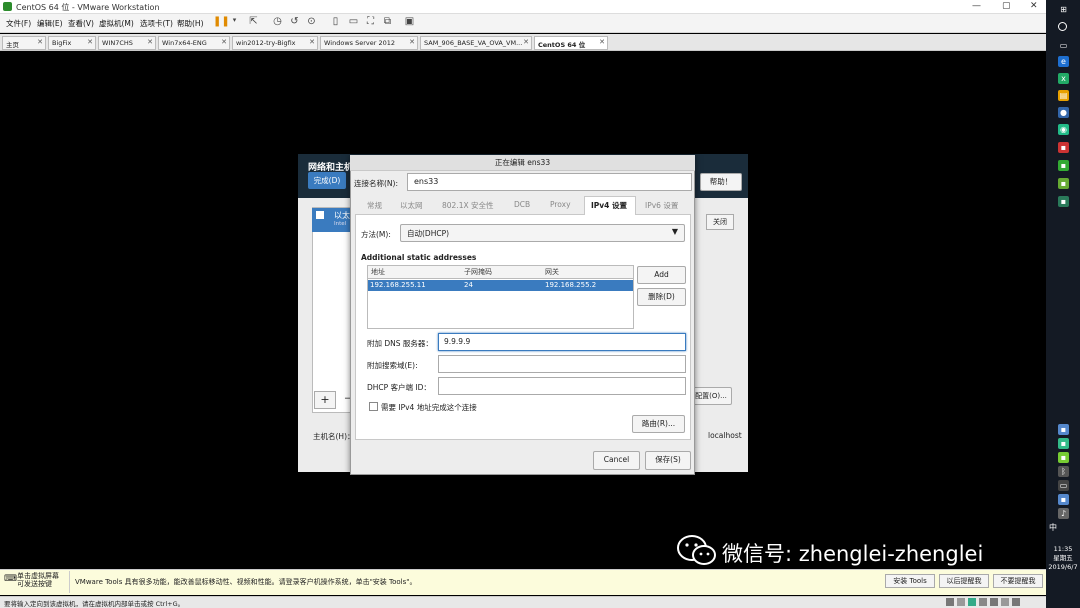 The width and height of the screenshot is (1080, 608). Describe the element at coordinates (311, 23) in the screenshot. I see `snapshot-manager-icon: ⊙` at that location.